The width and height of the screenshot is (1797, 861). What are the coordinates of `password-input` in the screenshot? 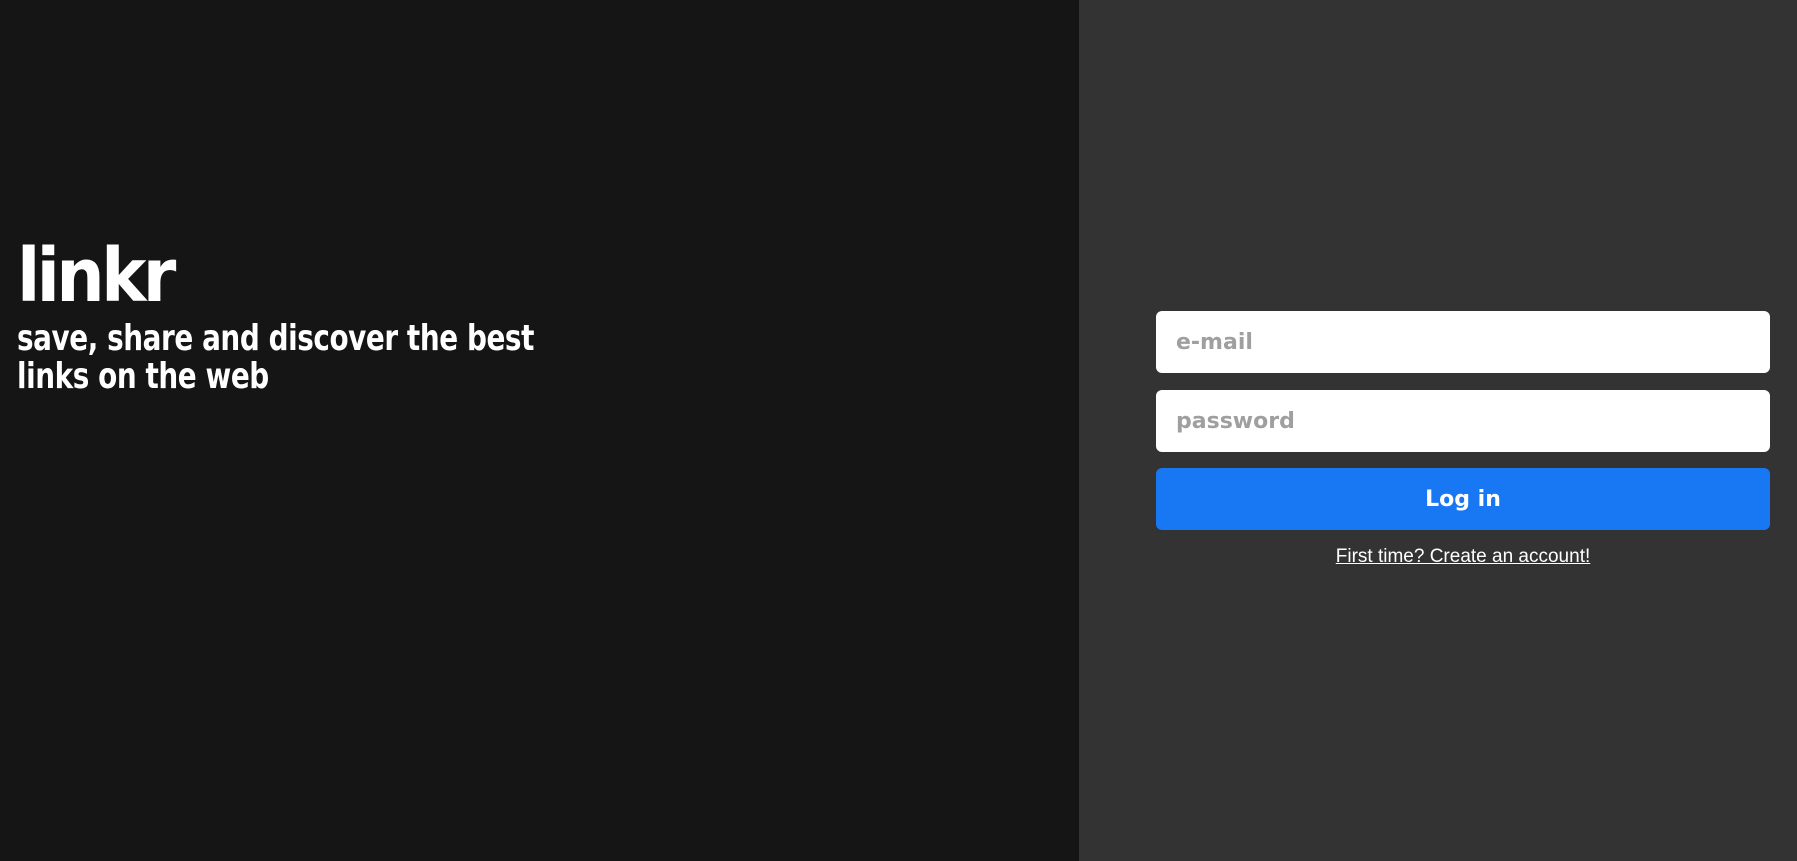 It's located at (1463, 421).